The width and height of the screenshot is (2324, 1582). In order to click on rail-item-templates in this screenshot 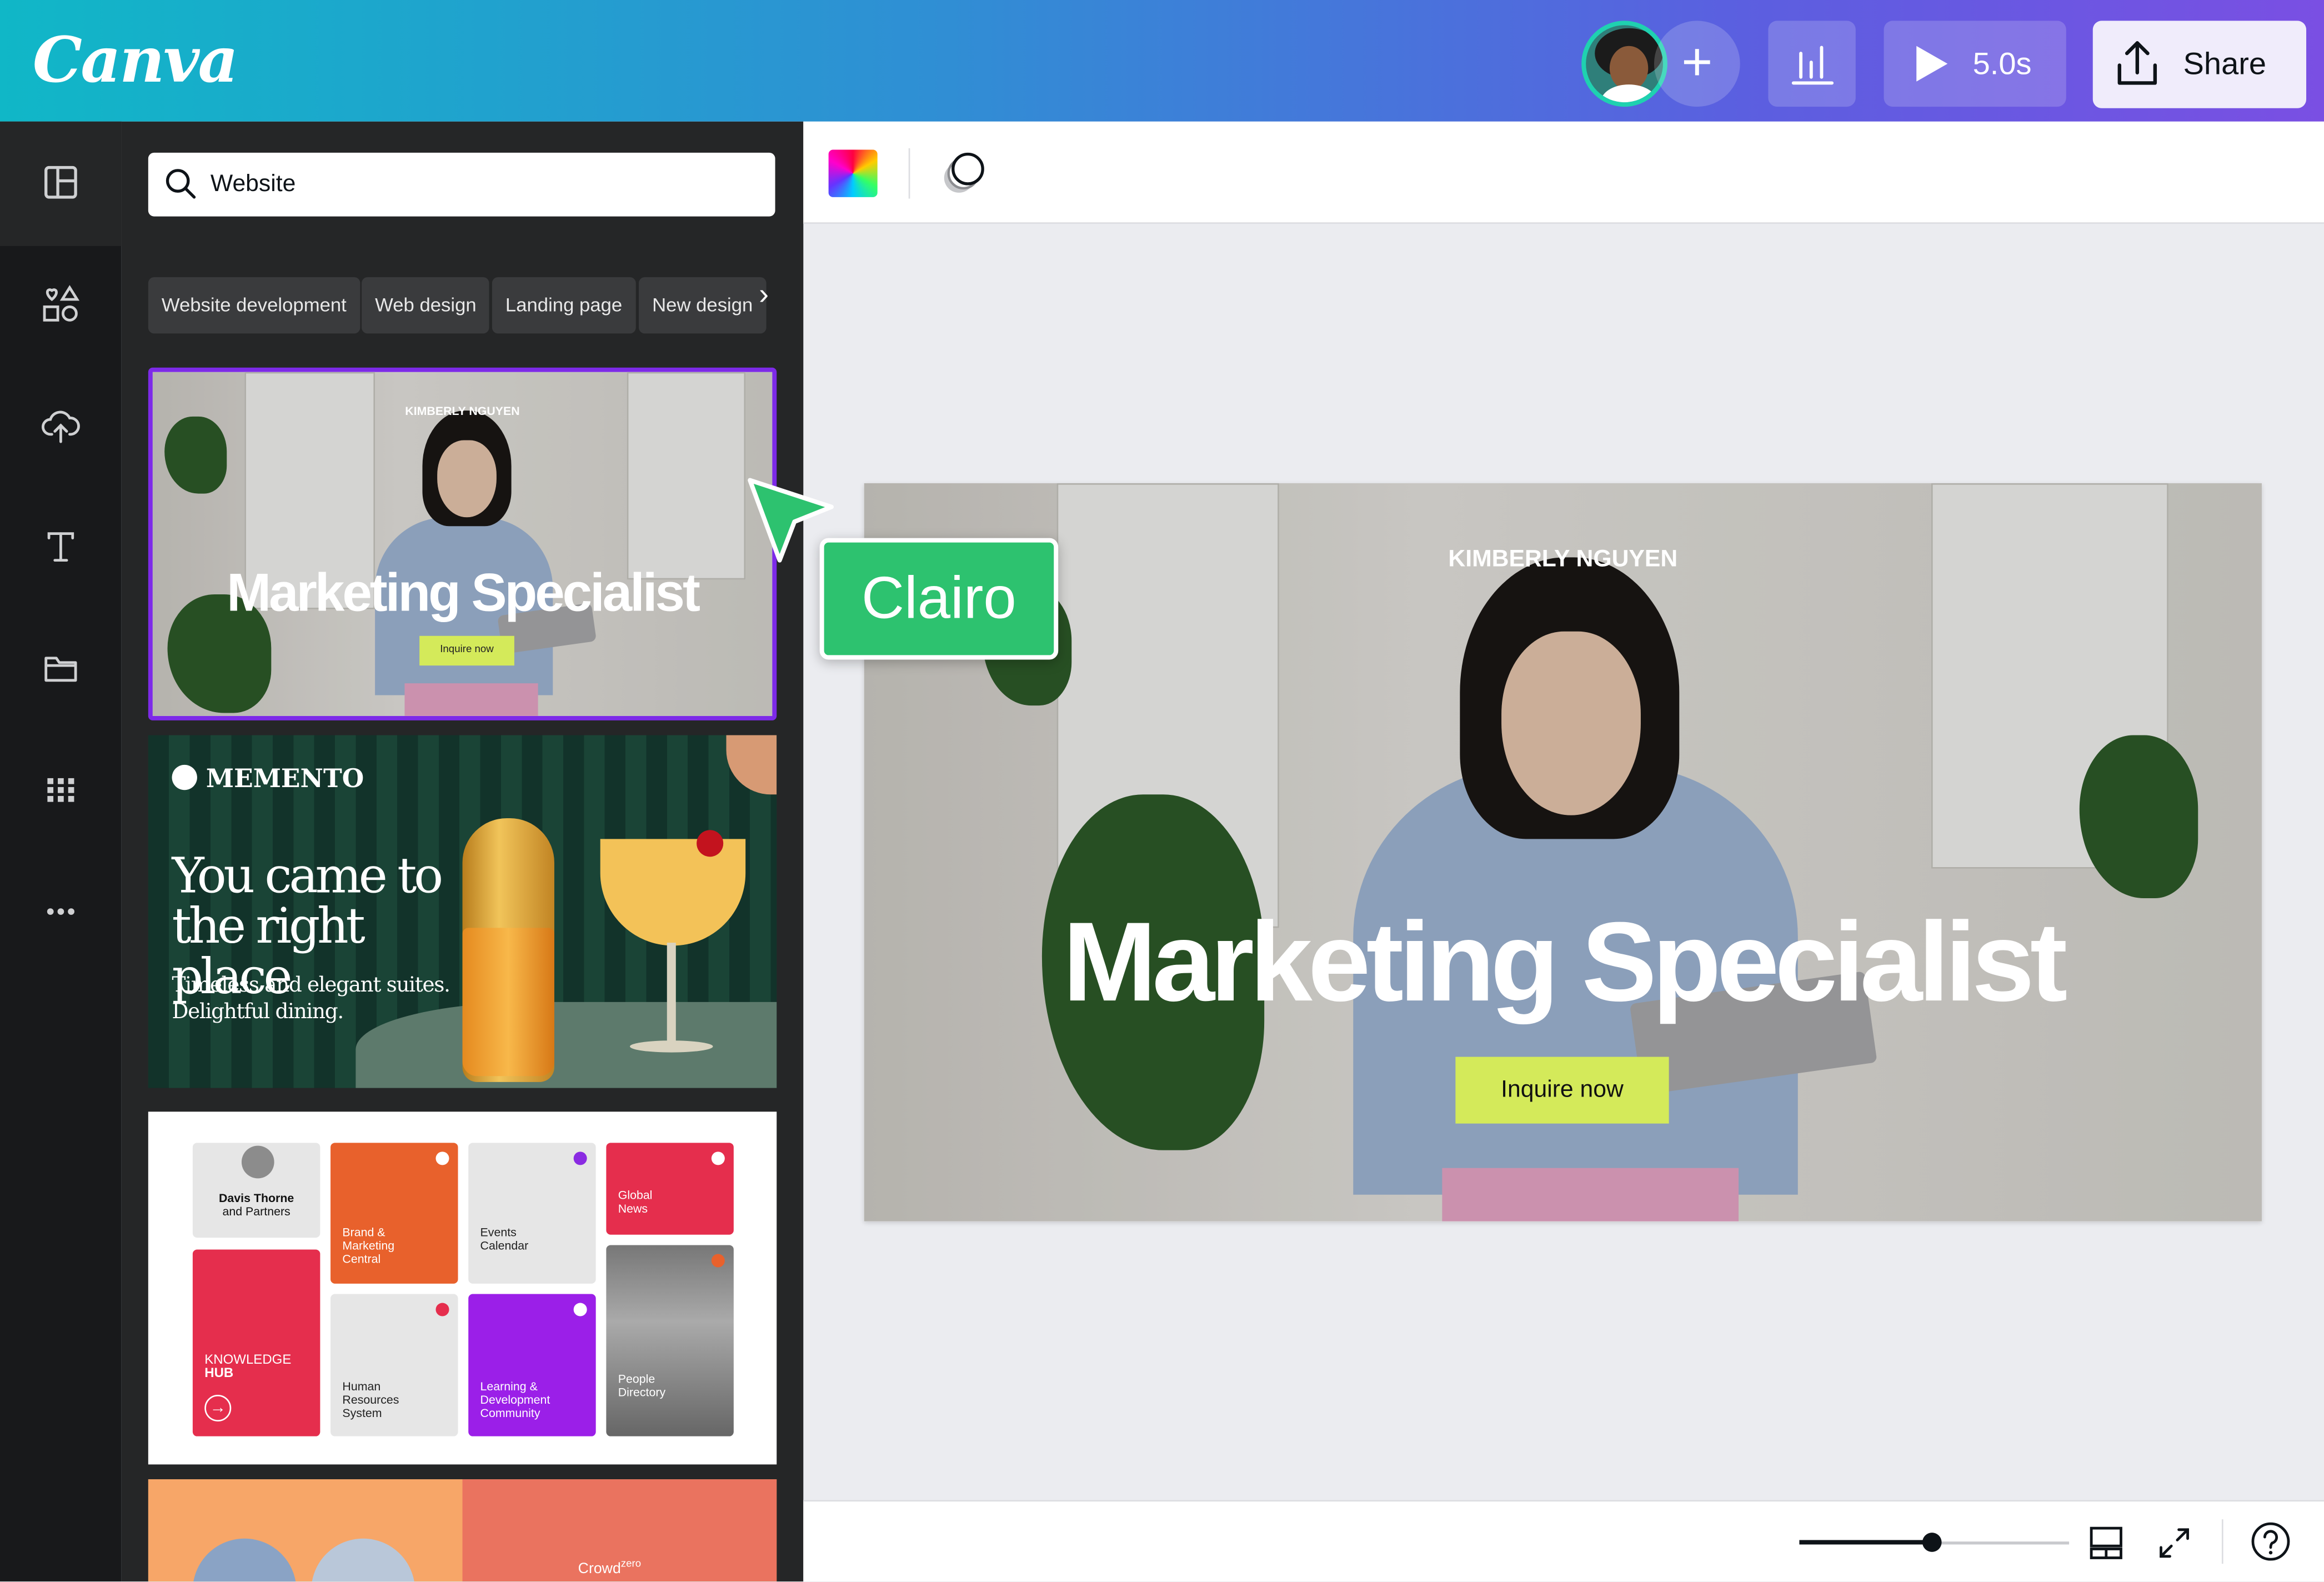, I will do `click(61, 182)`.